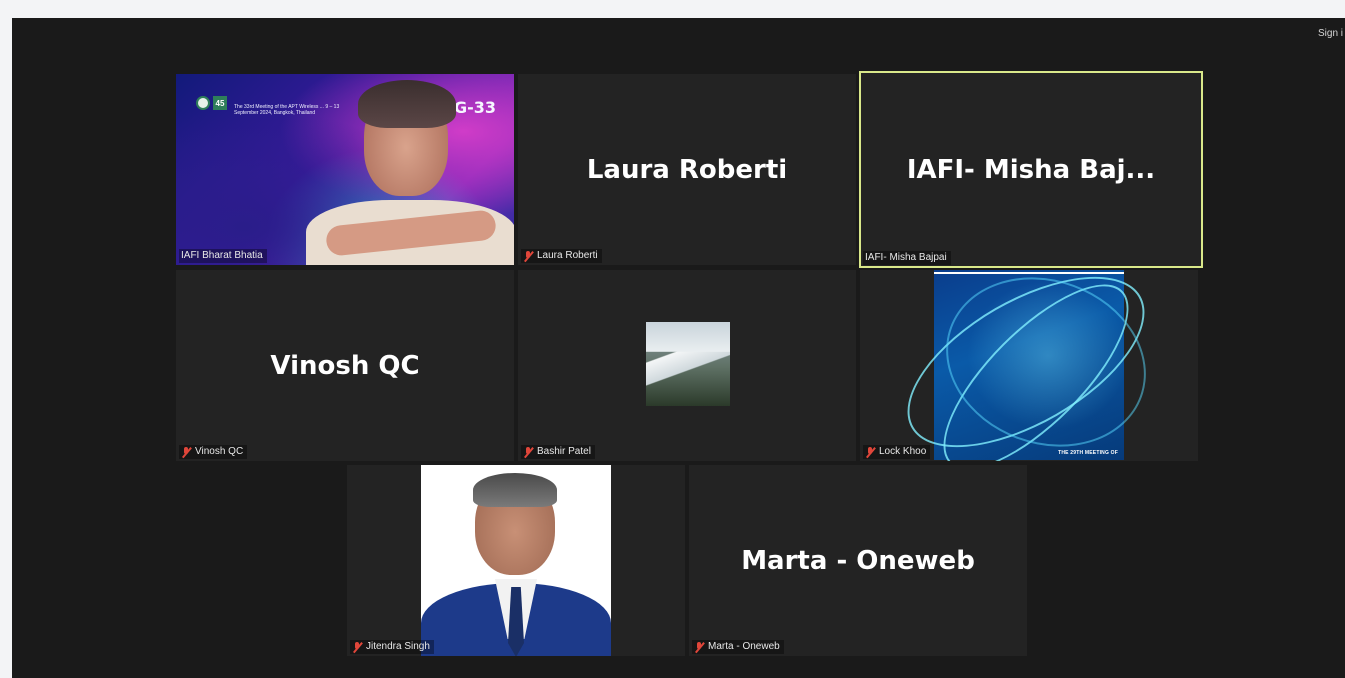  I want to click on participant-name-label: Bashir Patel, so click(558, 452).